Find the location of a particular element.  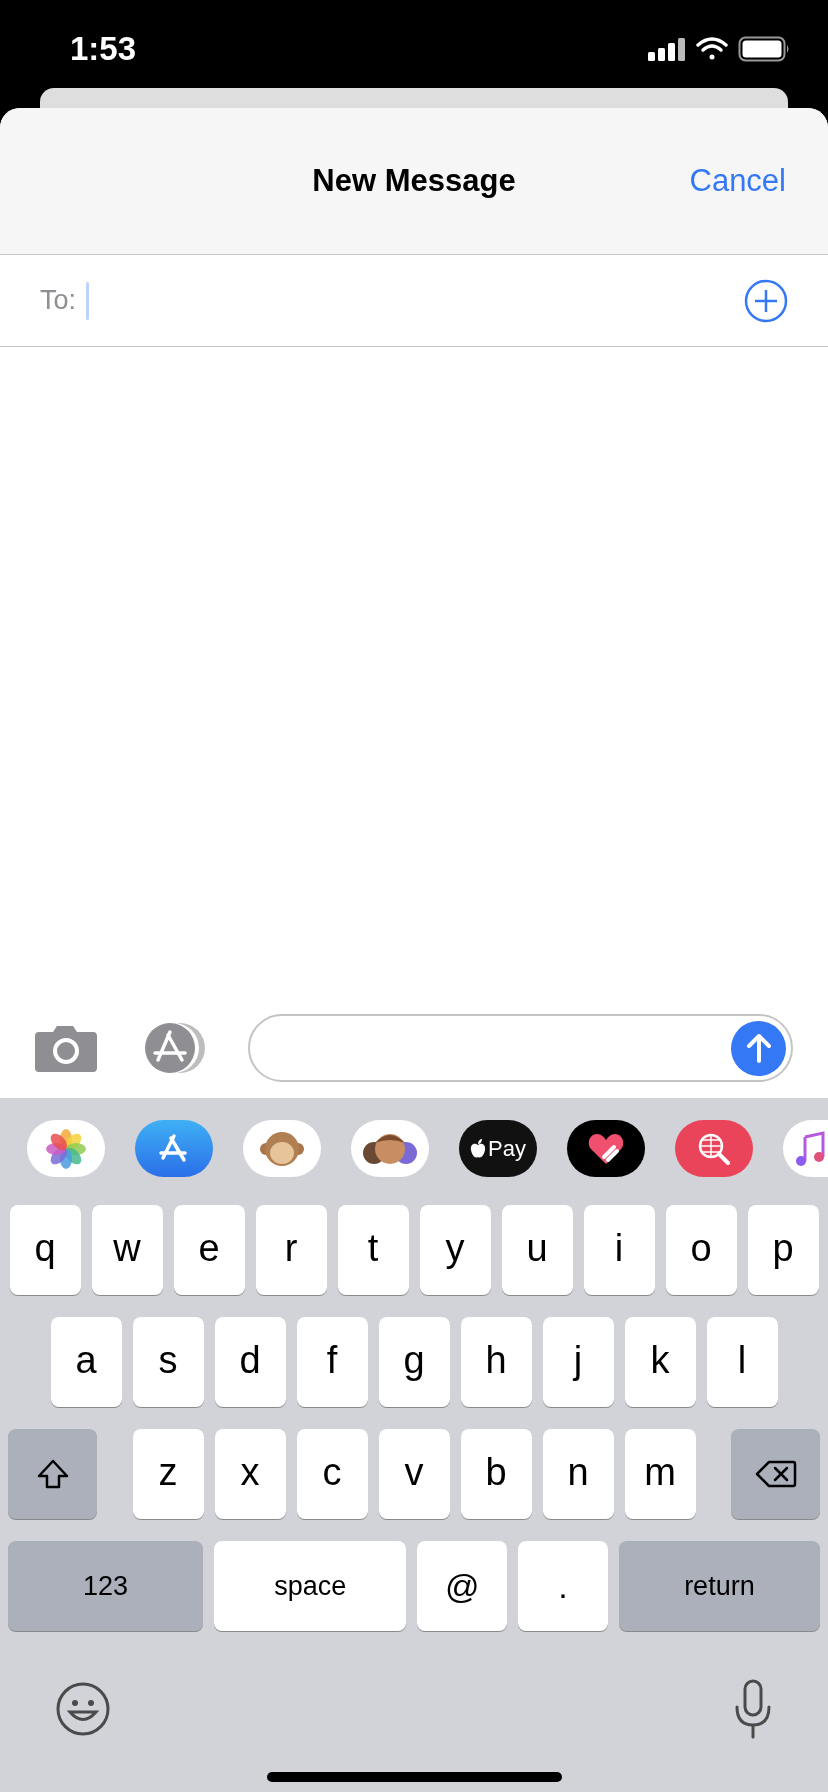

music-note-icon is located at coordinates (810, 1148).